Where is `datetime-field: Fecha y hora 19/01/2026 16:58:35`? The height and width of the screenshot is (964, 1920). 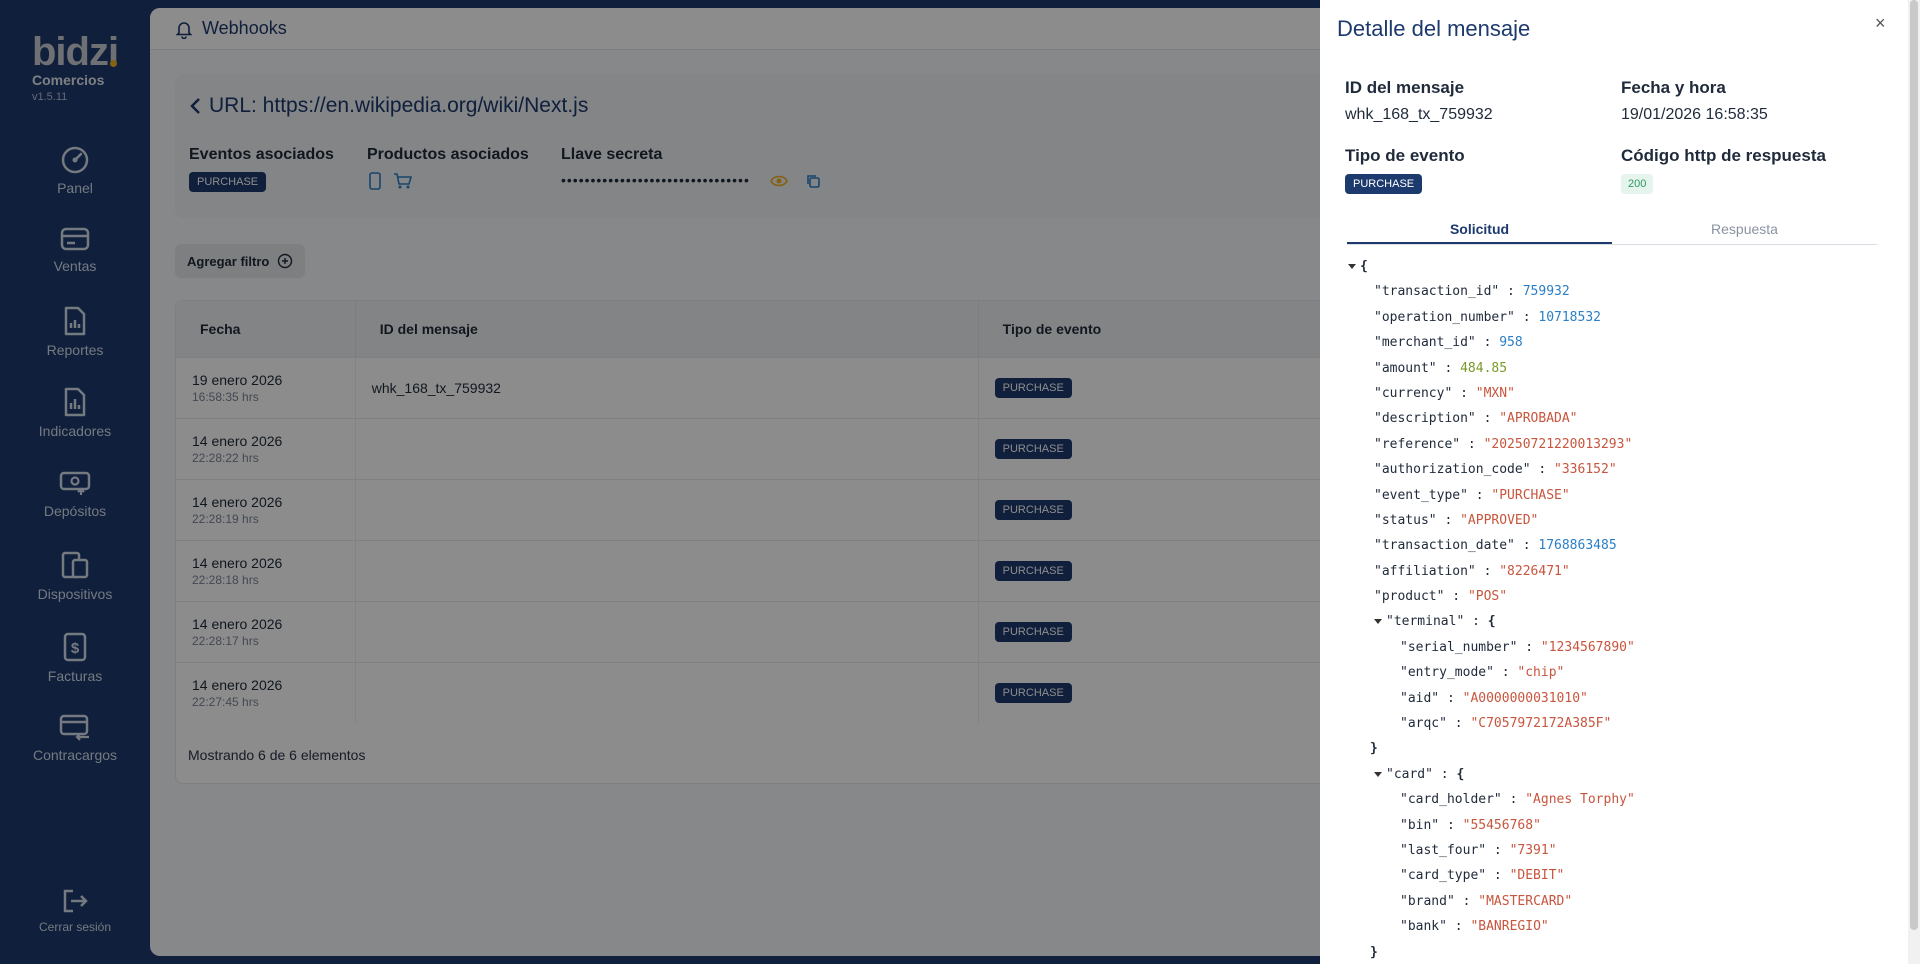 datetime-field: Fecha y hora 19/01/2026 16:58:35 is located at coordinates (1694, 101).